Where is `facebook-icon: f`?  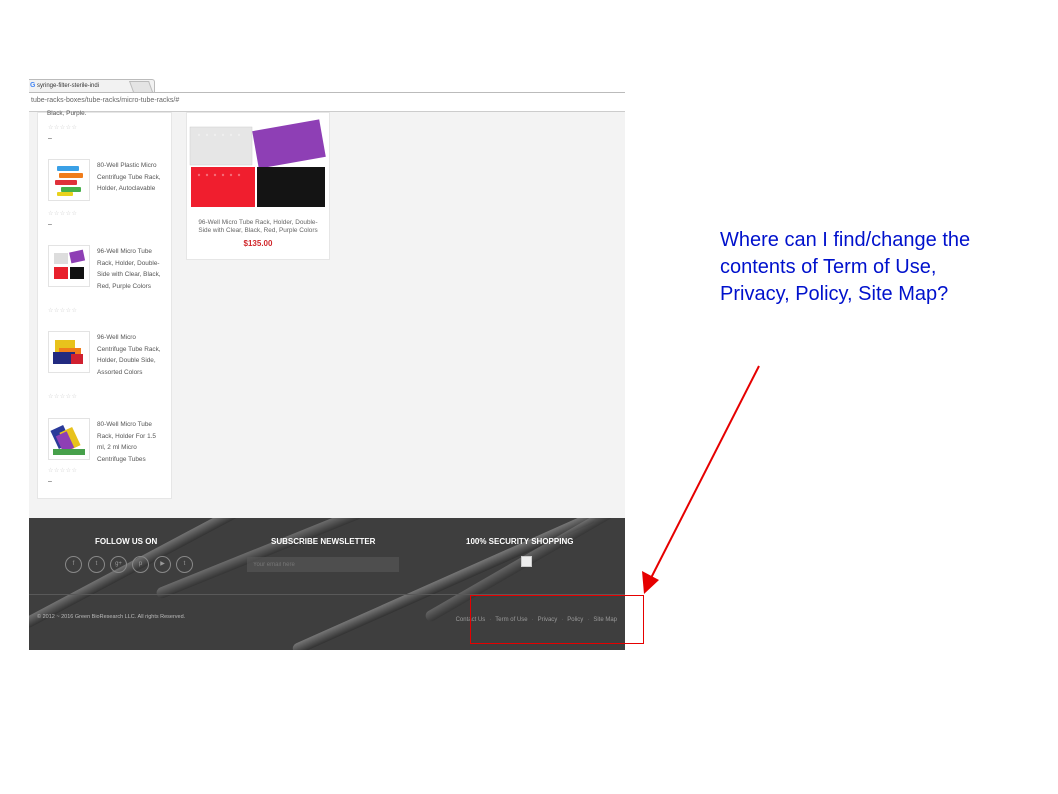 facebook-icon: f is located at coordinates (73, 564).